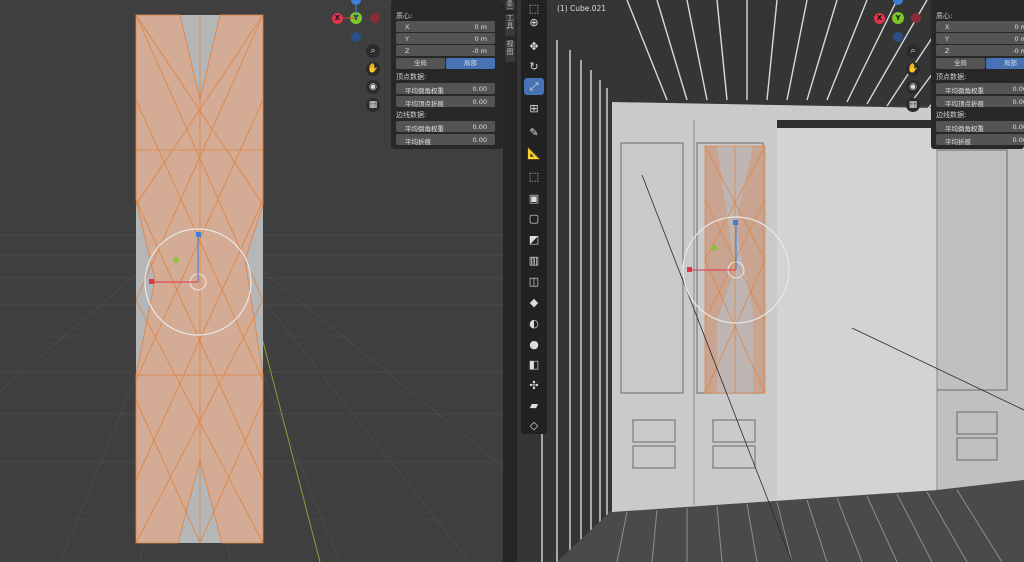  I want to click on wardrobe-center, so click(857, 310).